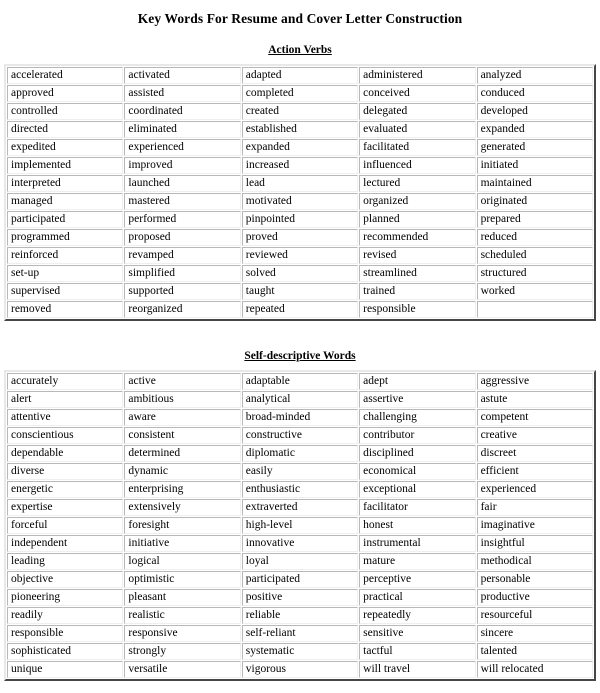 The image size is (600, 693). What do you see at coordinates (65, 543) in the screenshot?
I see `word-cell: independent` at bounding box center [65, 543].